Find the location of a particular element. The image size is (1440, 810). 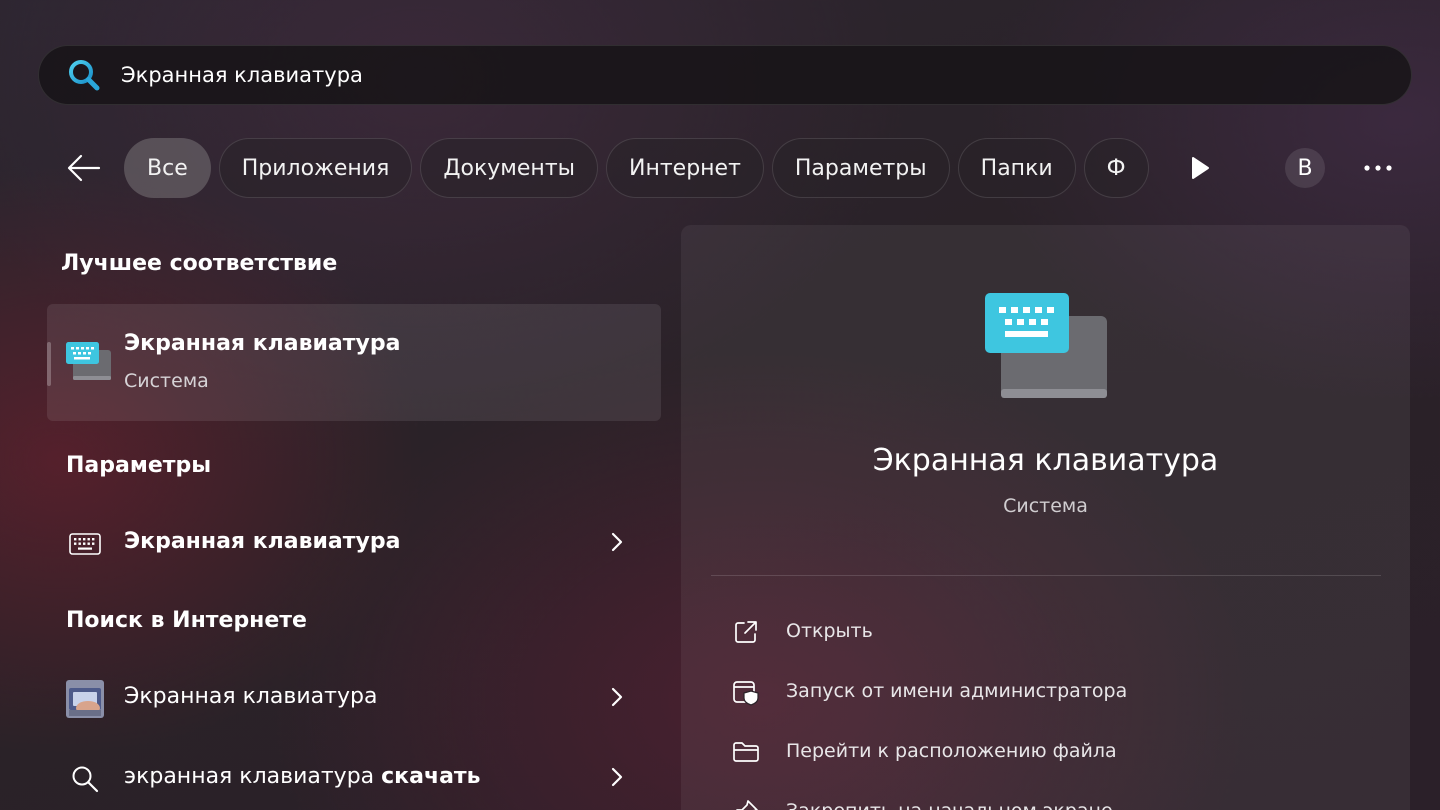

scroll-filters-button is located at coordinates (1200, 168).